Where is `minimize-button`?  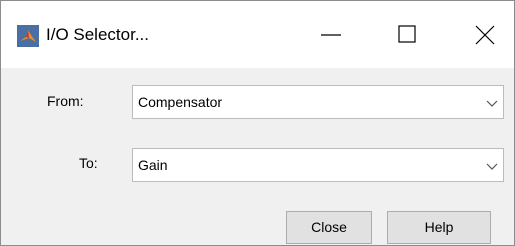 minimize-button is located at coordinates (331, 34).